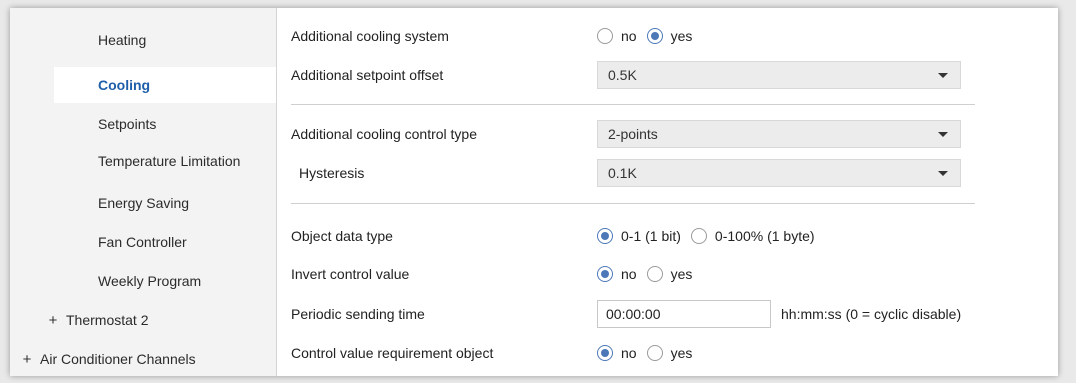 This screenshot has width=1076, height=383. What do you see at coordinates (150, 281) in the screenshot?
I see `sidebar-item-label: Weekly Program` at bounding box center [150, 281].